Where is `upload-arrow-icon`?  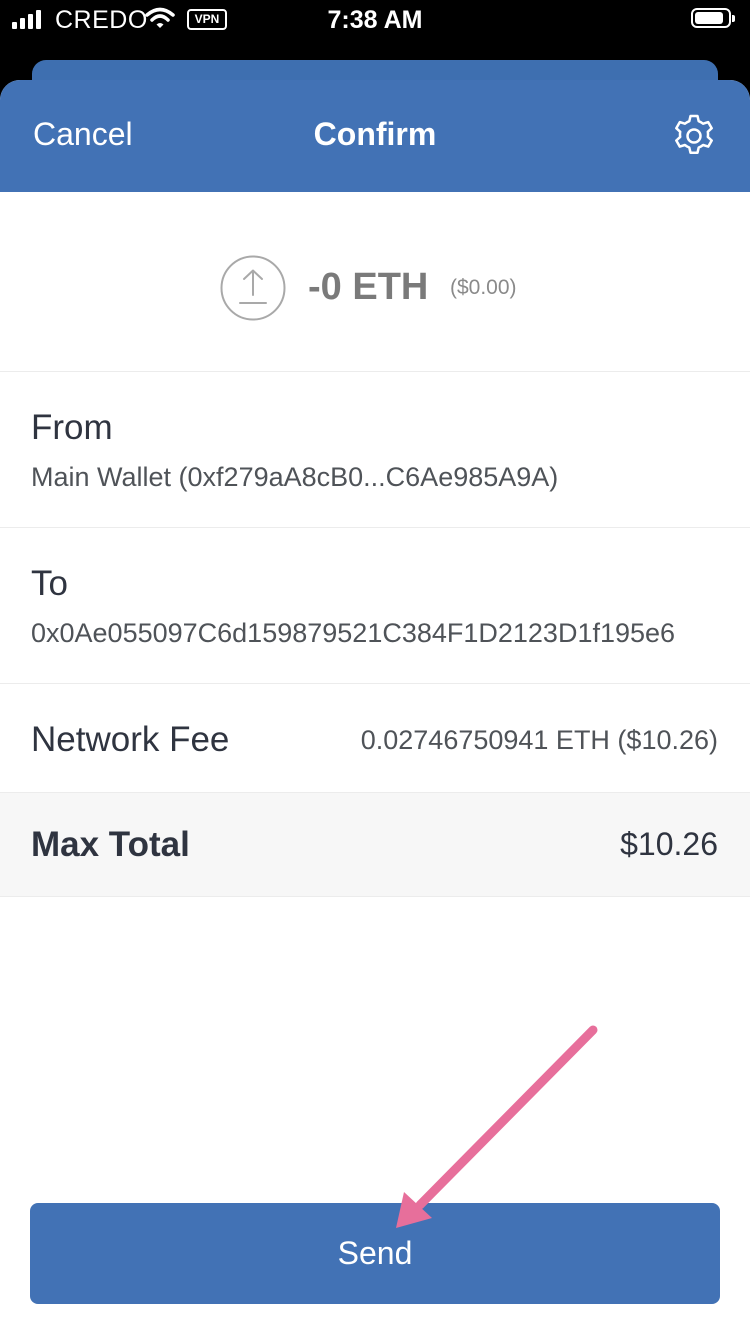 upload-arrow-icon is located at coordinates (253, 288).